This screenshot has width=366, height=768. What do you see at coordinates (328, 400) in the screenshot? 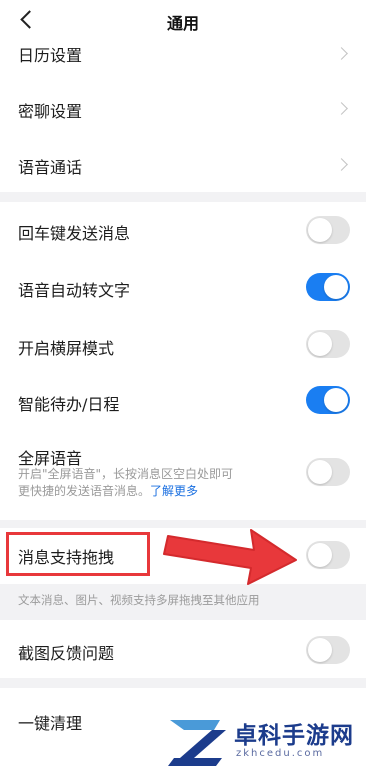
I see `smart-todo-toggle` at bounding box center [328, 400].